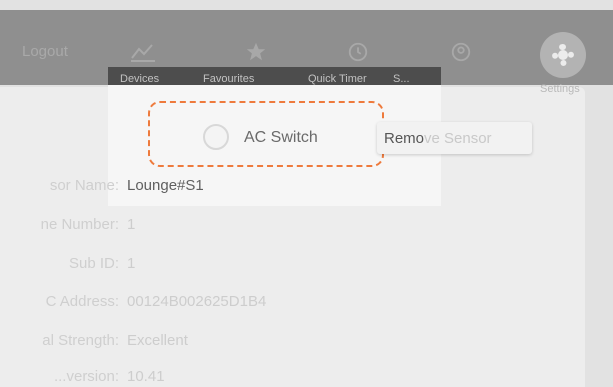  Describe the element at coordinates (157, 340) in the screenshot. I see `signal-strength-value: Excellent` at that location.